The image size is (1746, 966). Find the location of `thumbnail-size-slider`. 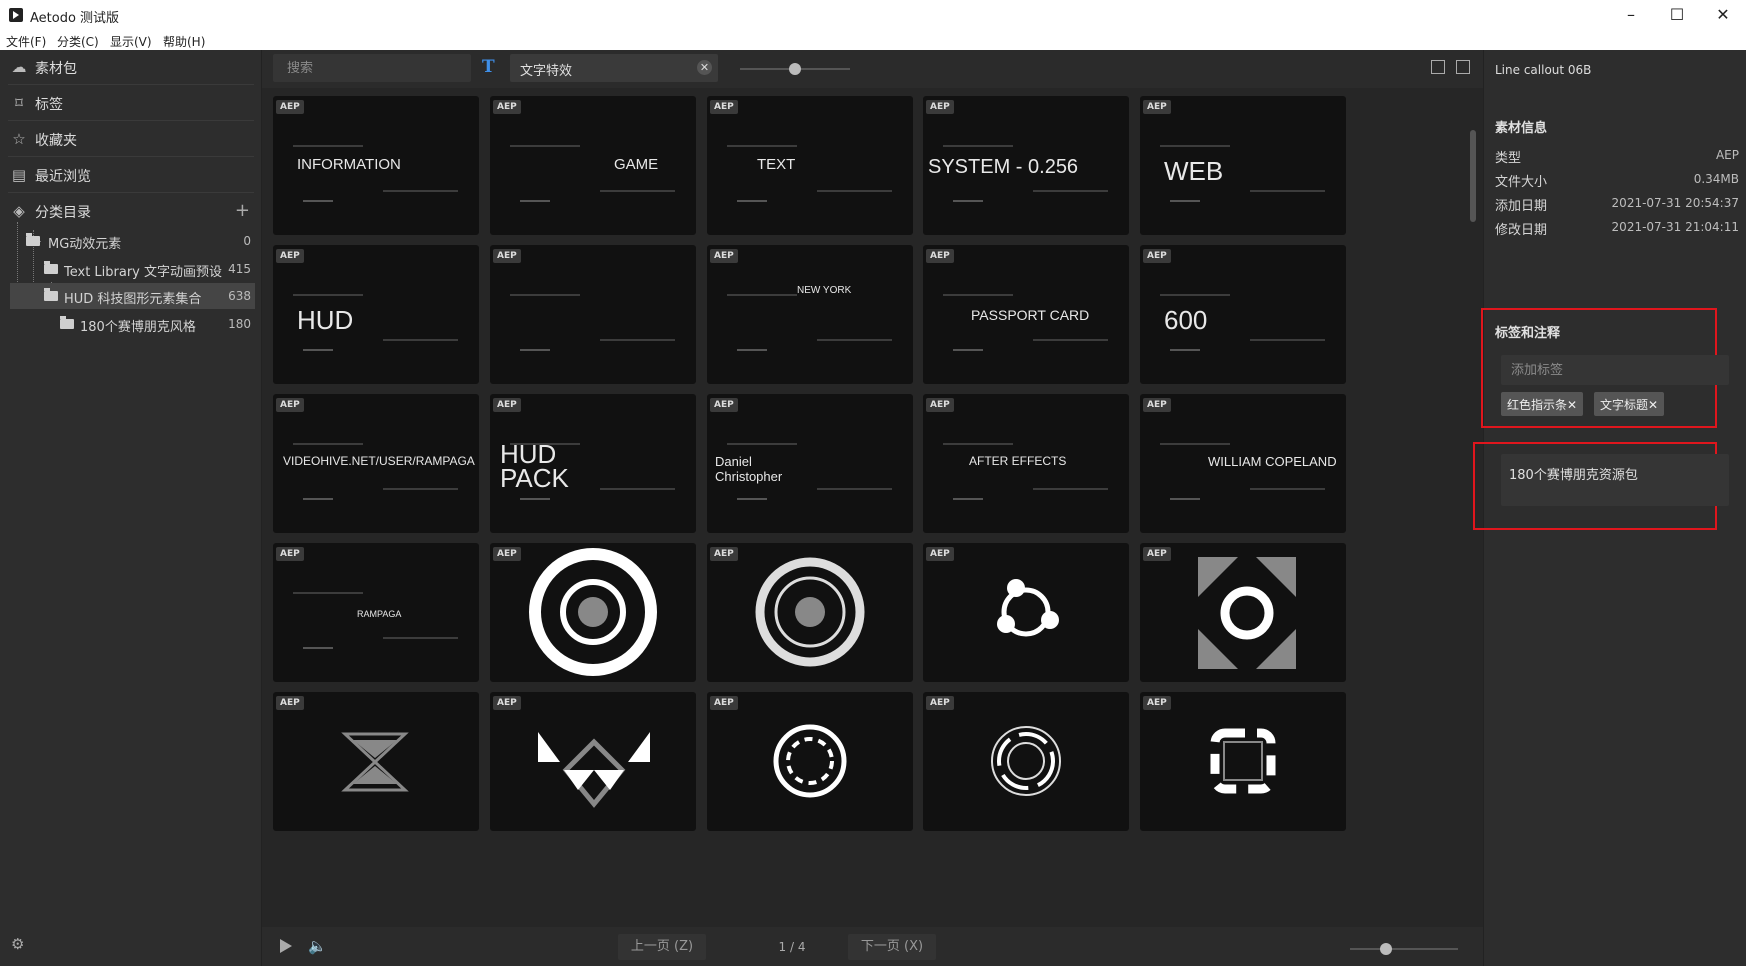

thumbnail-size-slider is located at coordinates (795, 69).